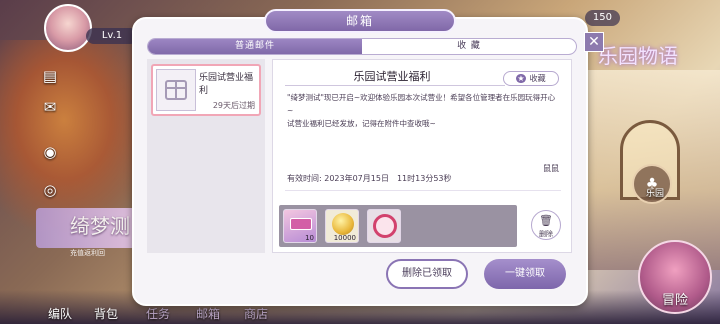  What do you see at coordinates (106, 313) in the screenshot?
I see `nav-bag: 背包` at bounding box center [106, 313].